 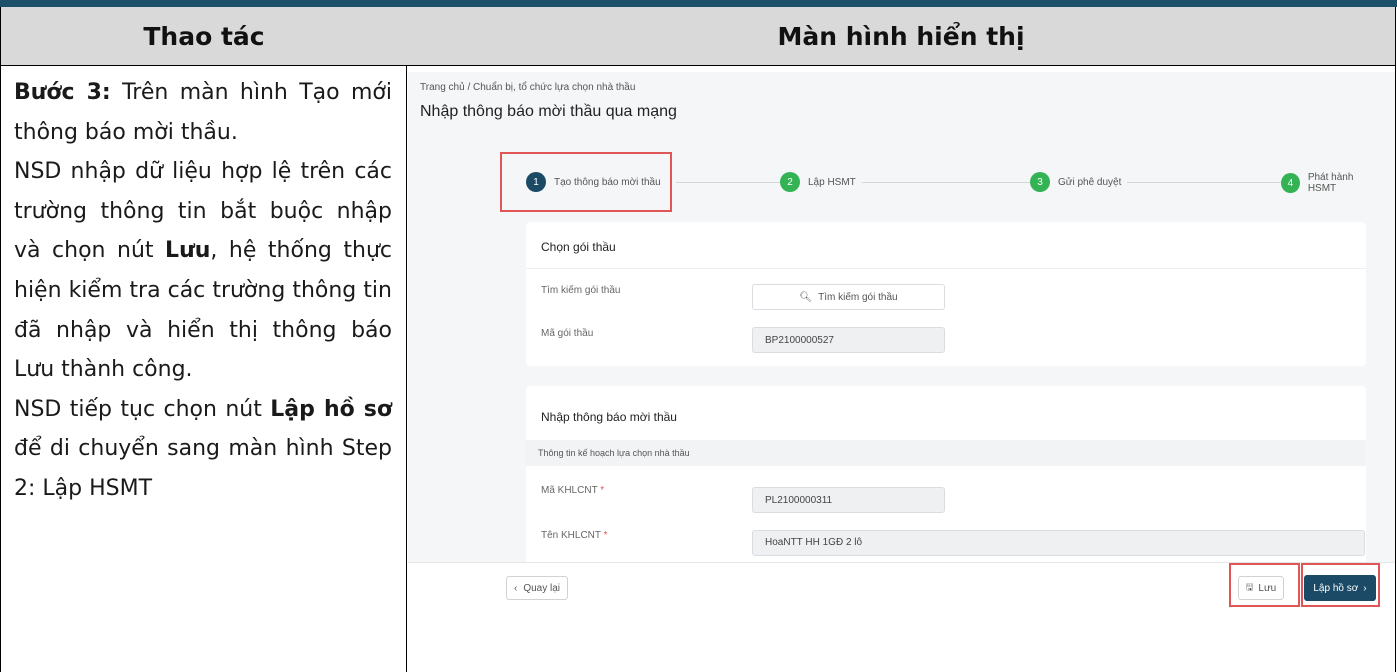 What do you see at coordinates (548, 111) in the screenshot?
I see `page-title: Nhập thông báo mời thầu qua mạng` at bounding box center [548, 111].